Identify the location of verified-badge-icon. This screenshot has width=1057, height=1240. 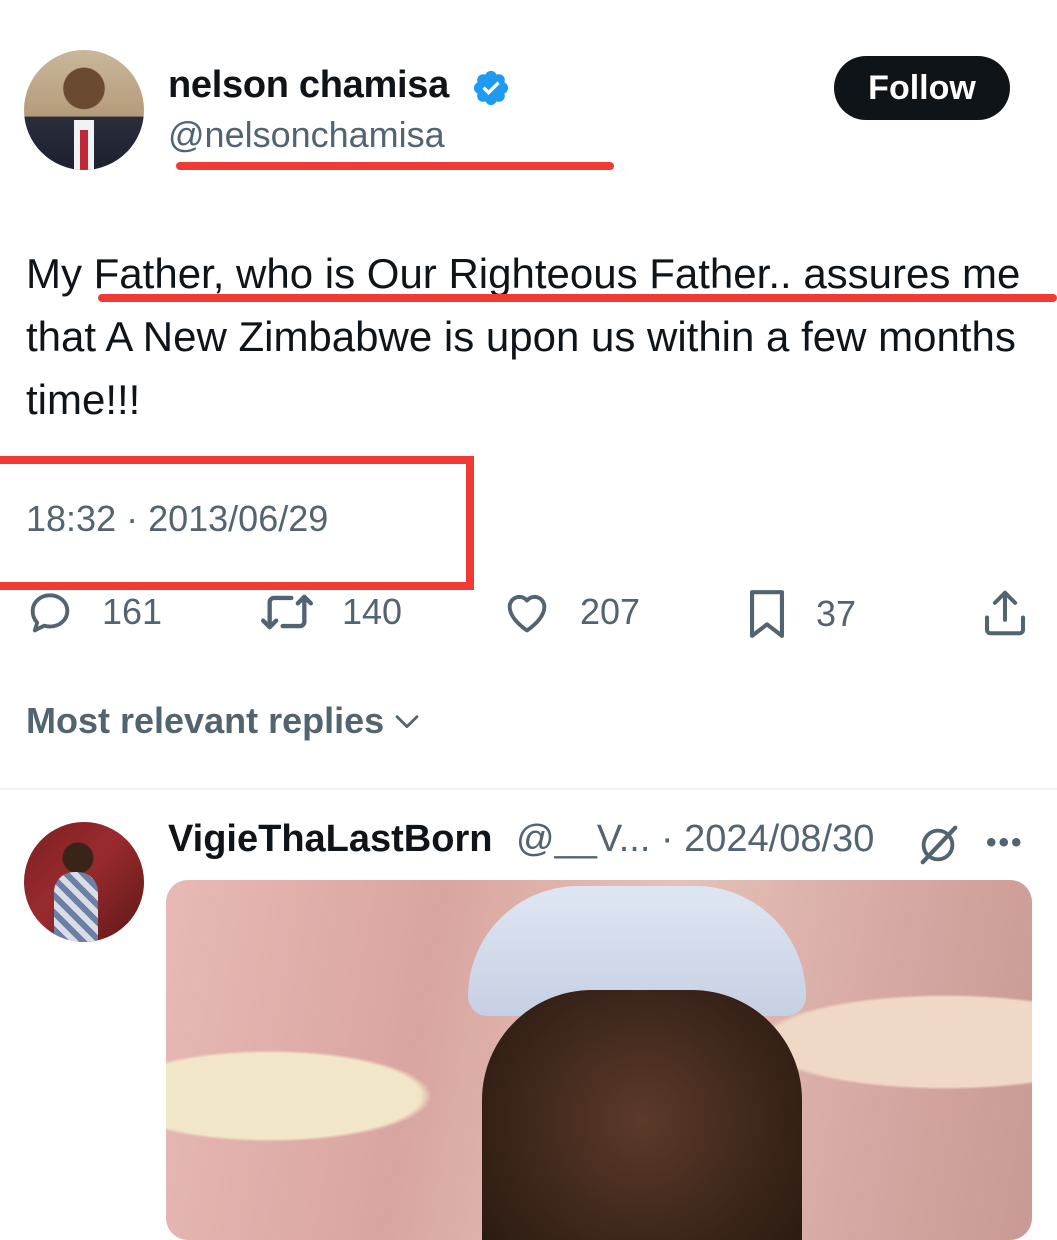
(491, 88).